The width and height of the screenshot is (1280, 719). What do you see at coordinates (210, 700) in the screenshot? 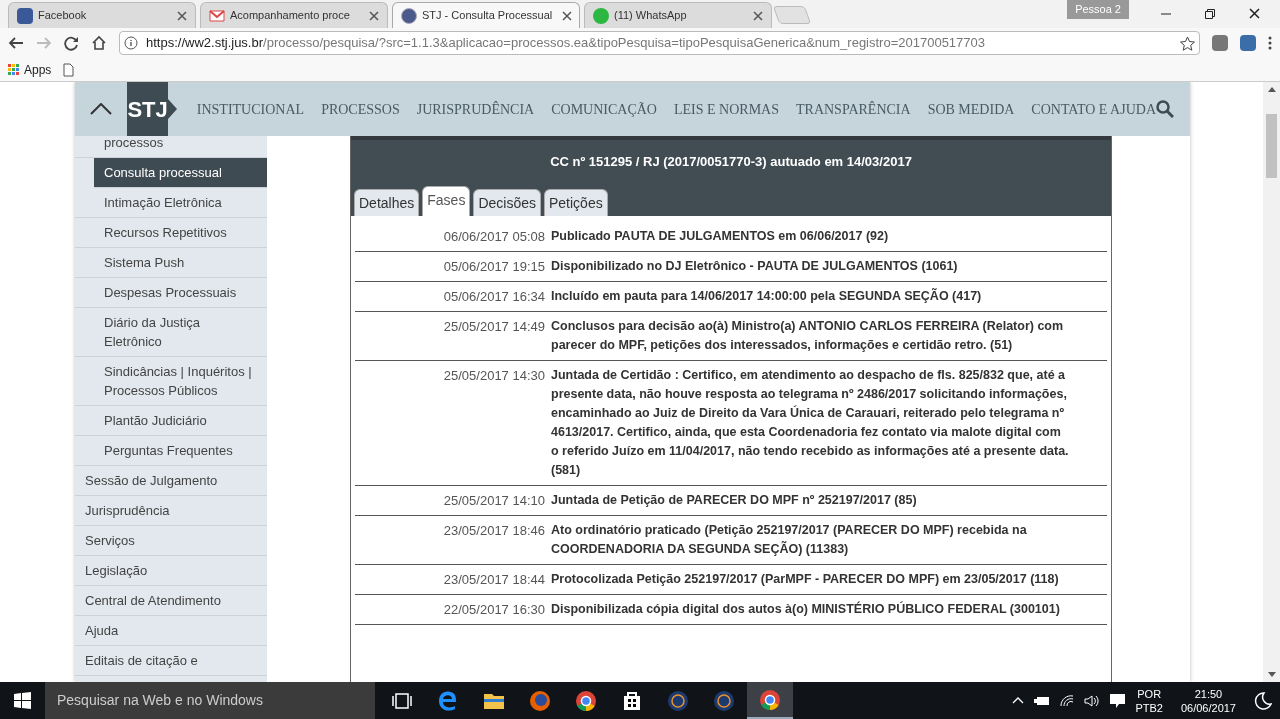
I see `search-field: Pesquisar na Web e no Windows` at bounding box center [210, 700].